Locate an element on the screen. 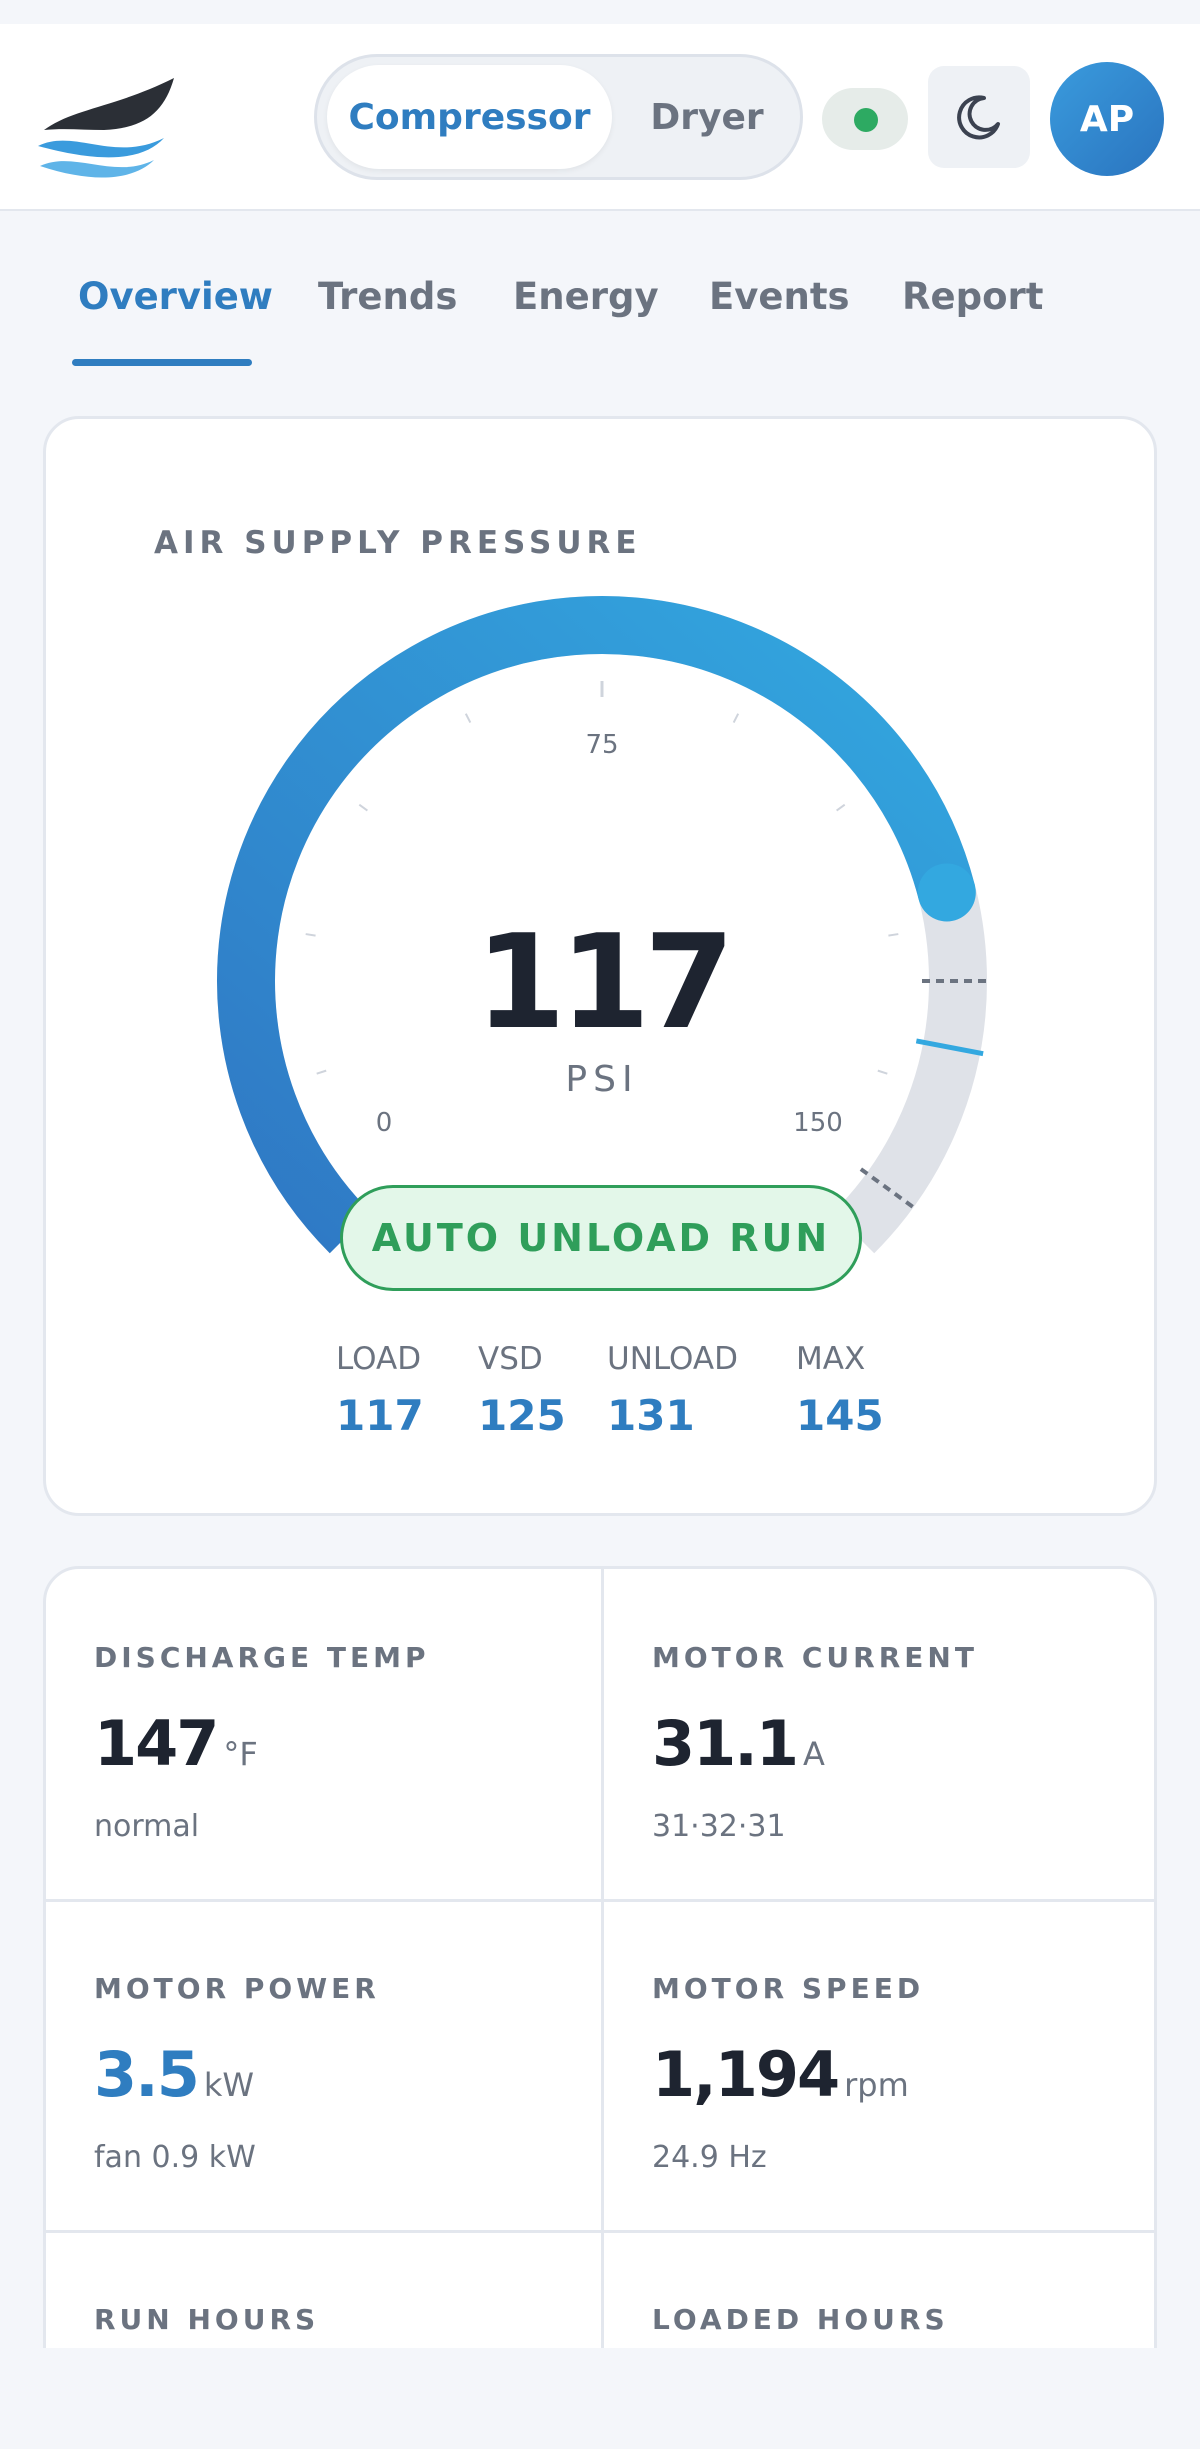 This screenshot has width=1200, height=2449. setpoint-value: 145 is located at coordinates (840, 1415).